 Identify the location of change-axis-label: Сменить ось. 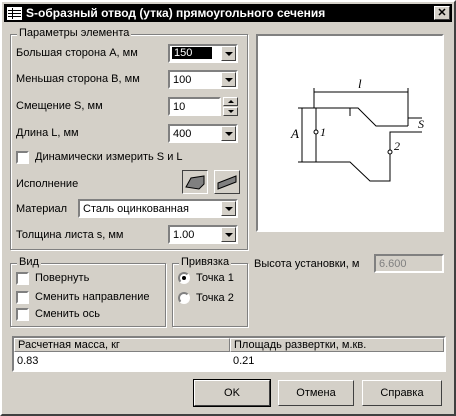
(68, 314).